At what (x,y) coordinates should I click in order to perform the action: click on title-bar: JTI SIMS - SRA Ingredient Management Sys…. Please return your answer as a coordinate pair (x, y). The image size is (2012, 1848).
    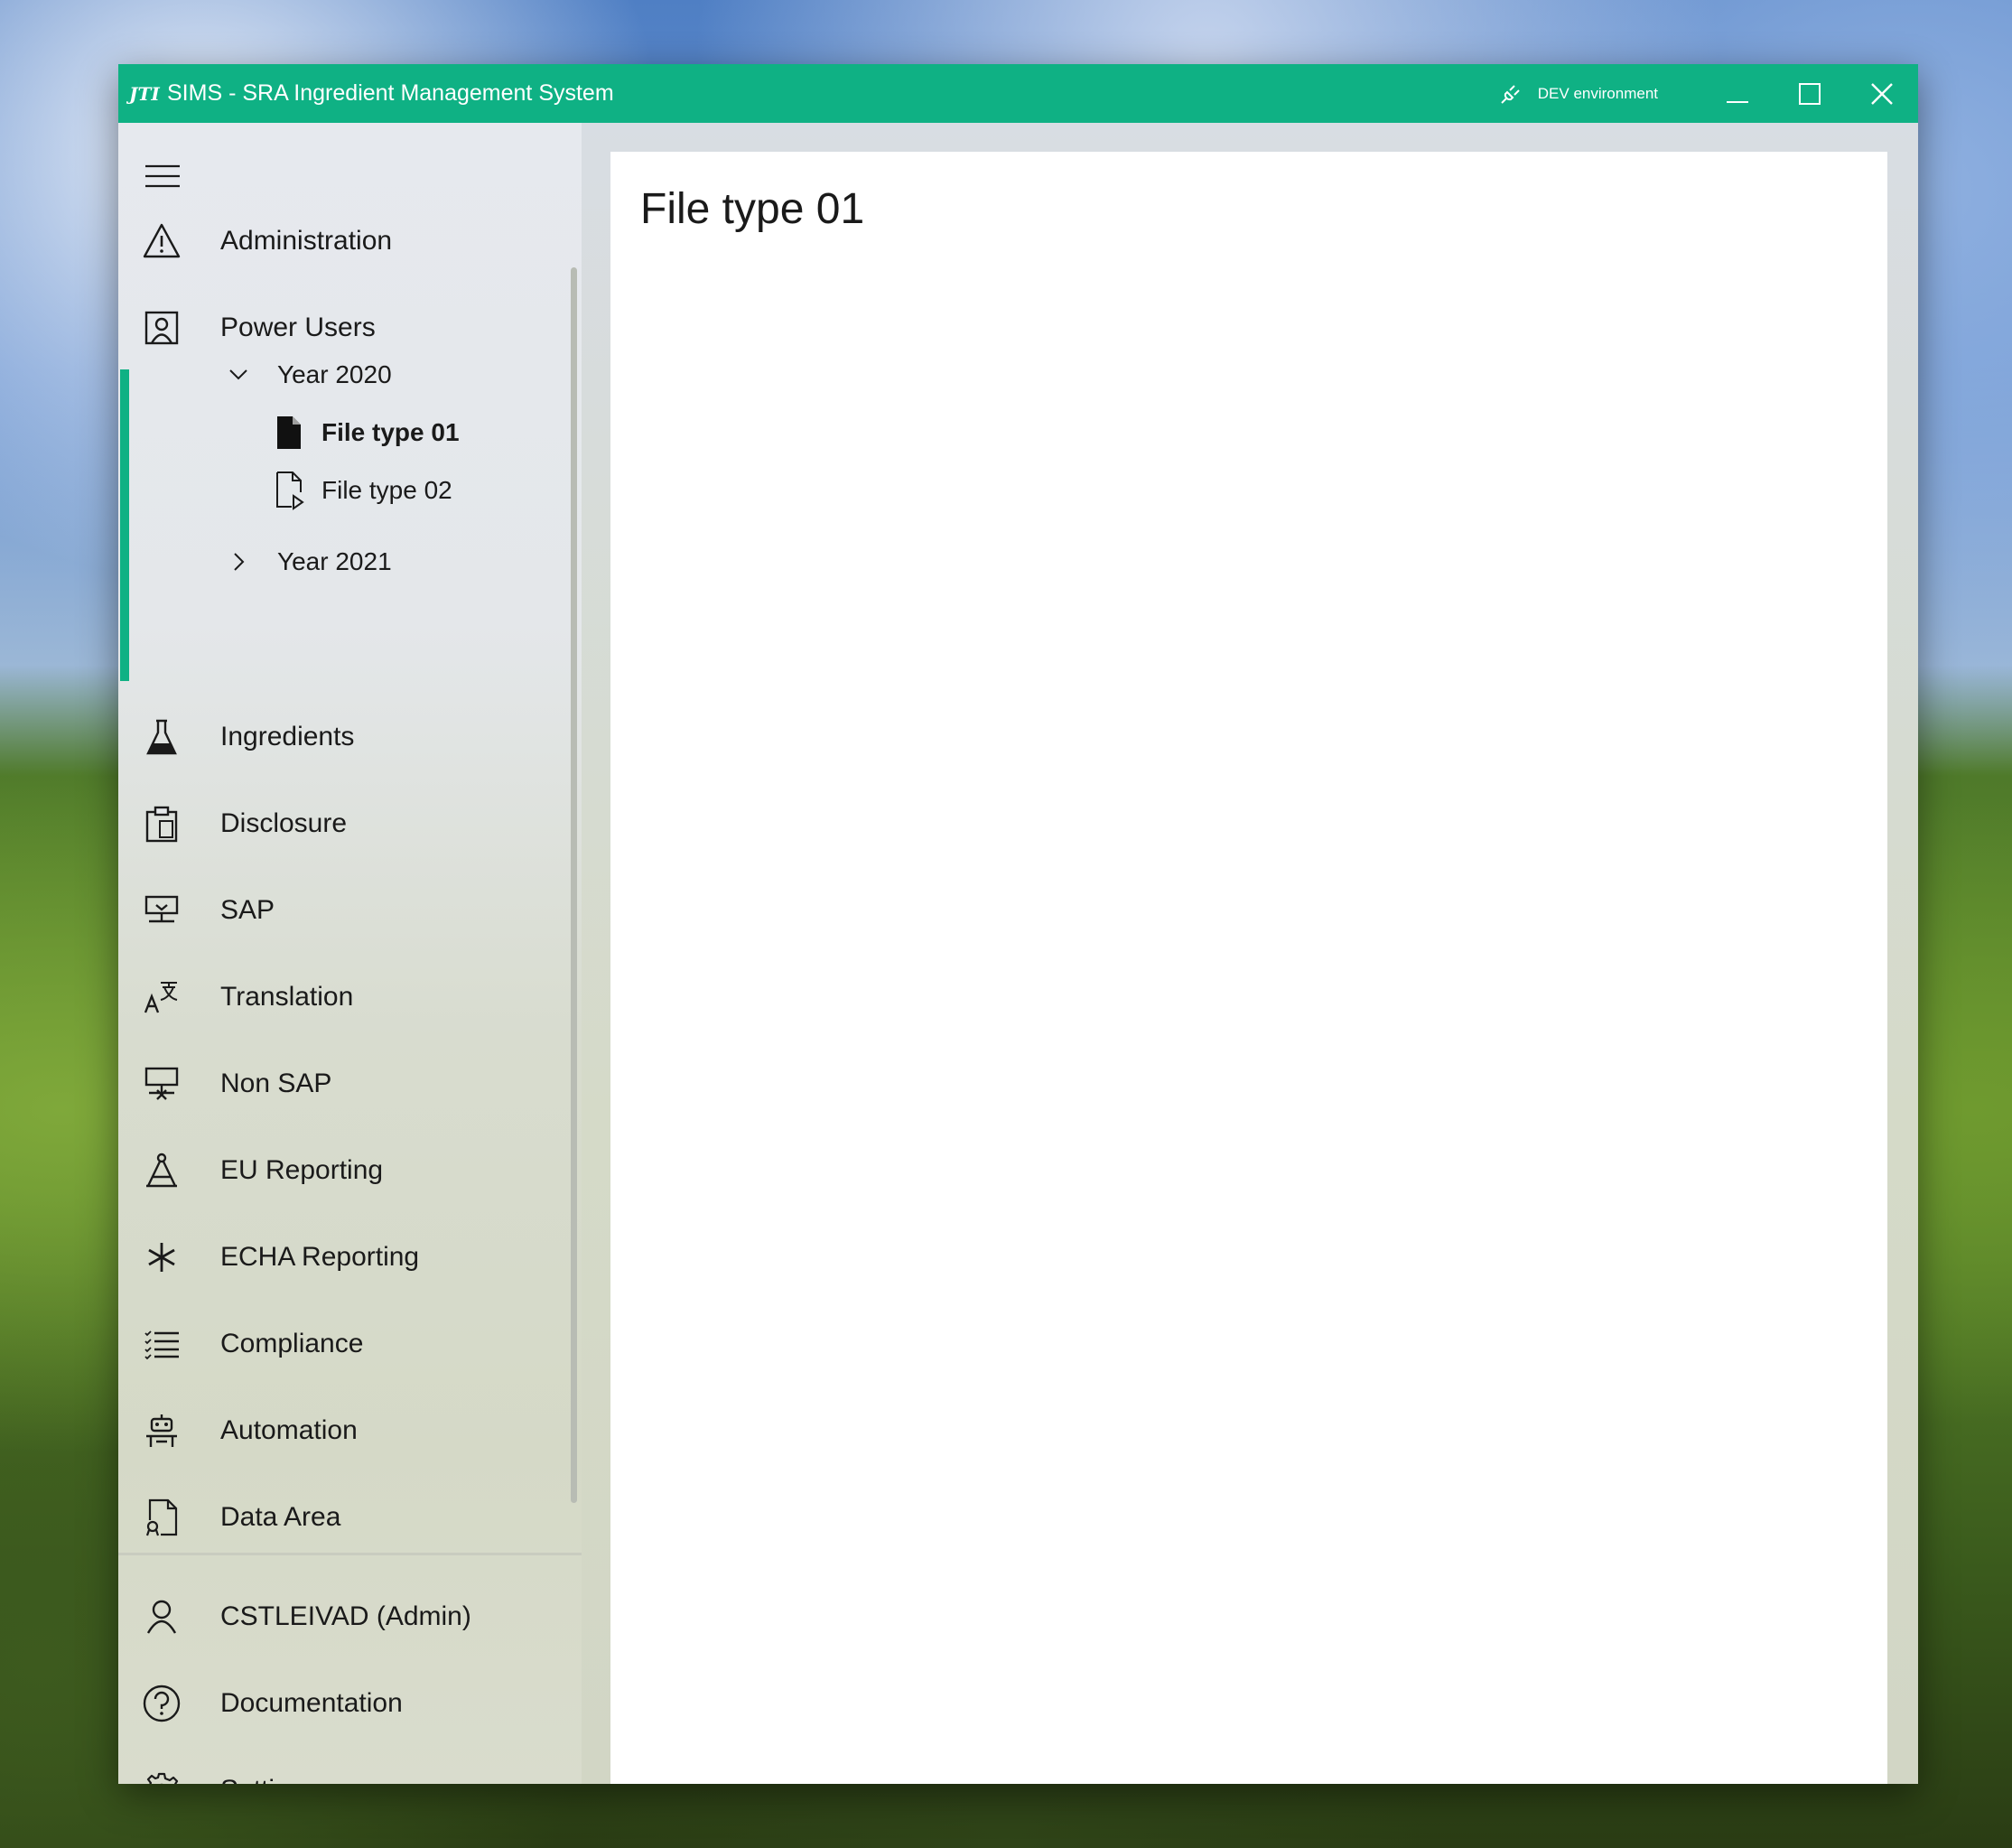
    Looking at the image, I should click on (1018, 93).